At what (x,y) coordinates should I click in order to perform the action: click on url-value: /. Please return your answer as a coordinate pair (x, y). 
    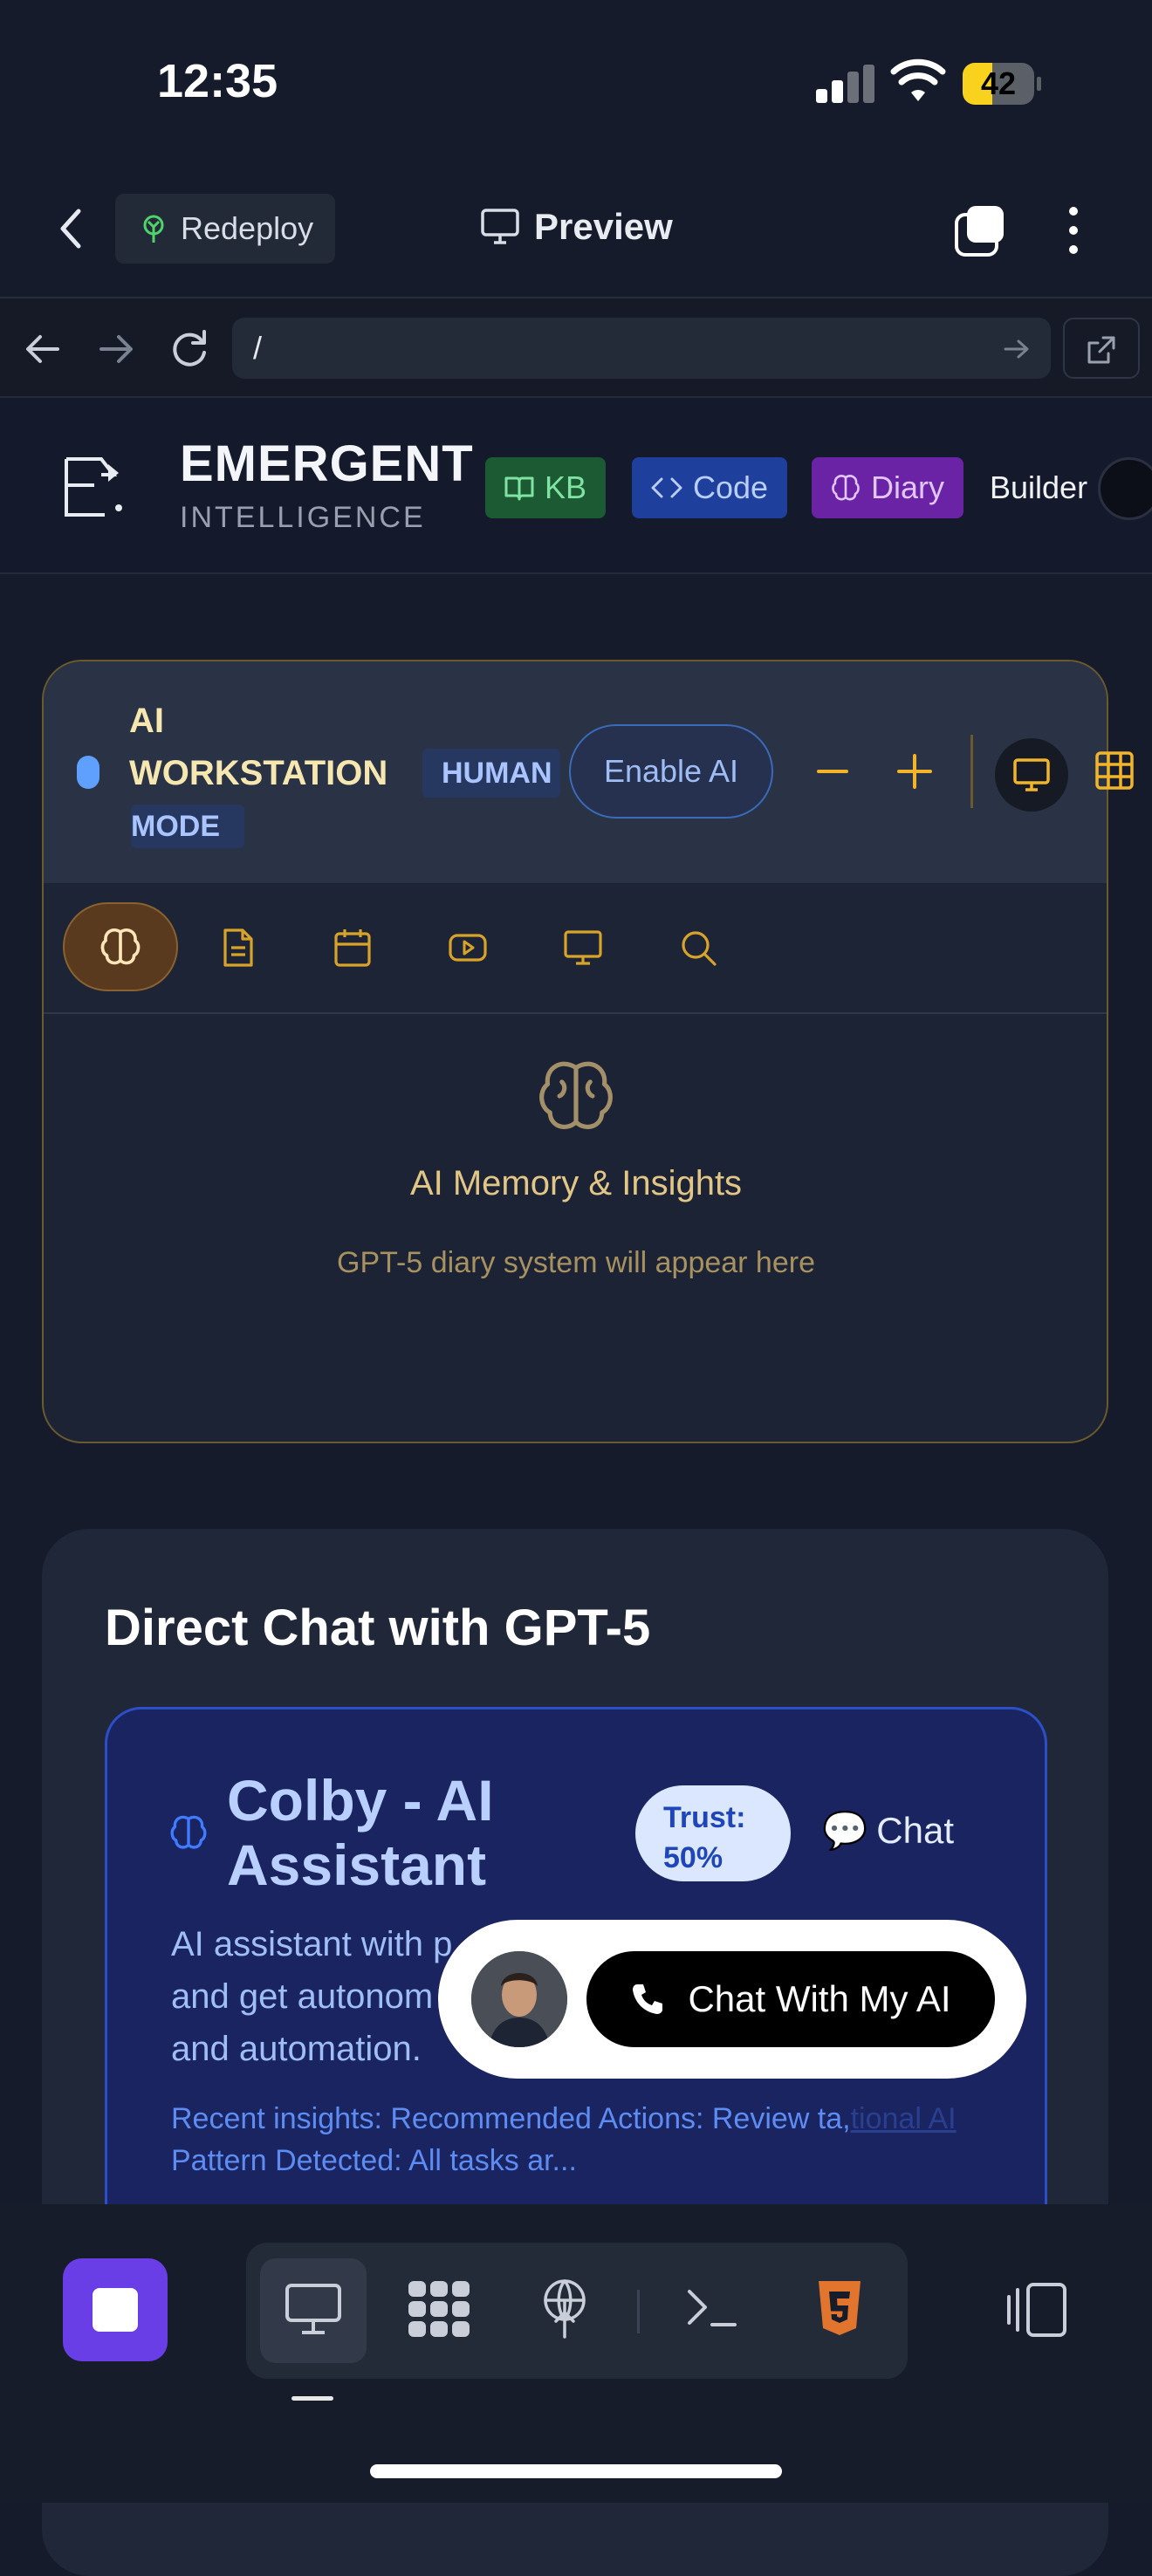
    Looking at the image, I should click on (258, 348).